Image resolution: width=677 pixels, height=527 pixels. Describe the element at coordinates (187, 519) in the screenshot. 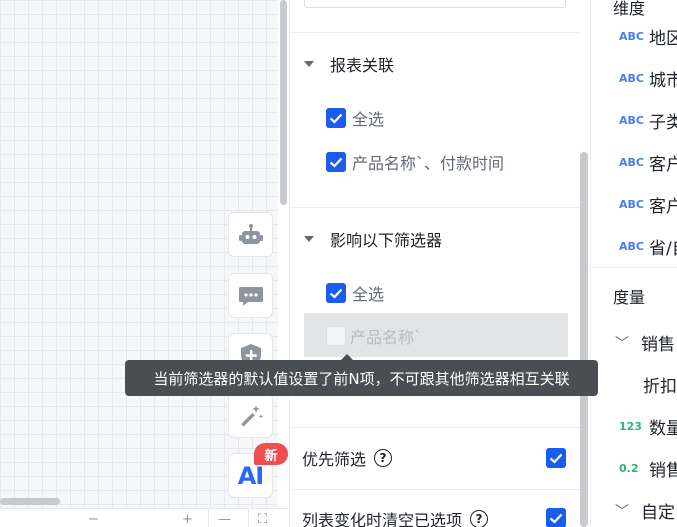

I see `zoom-in-icon: +` at that location.